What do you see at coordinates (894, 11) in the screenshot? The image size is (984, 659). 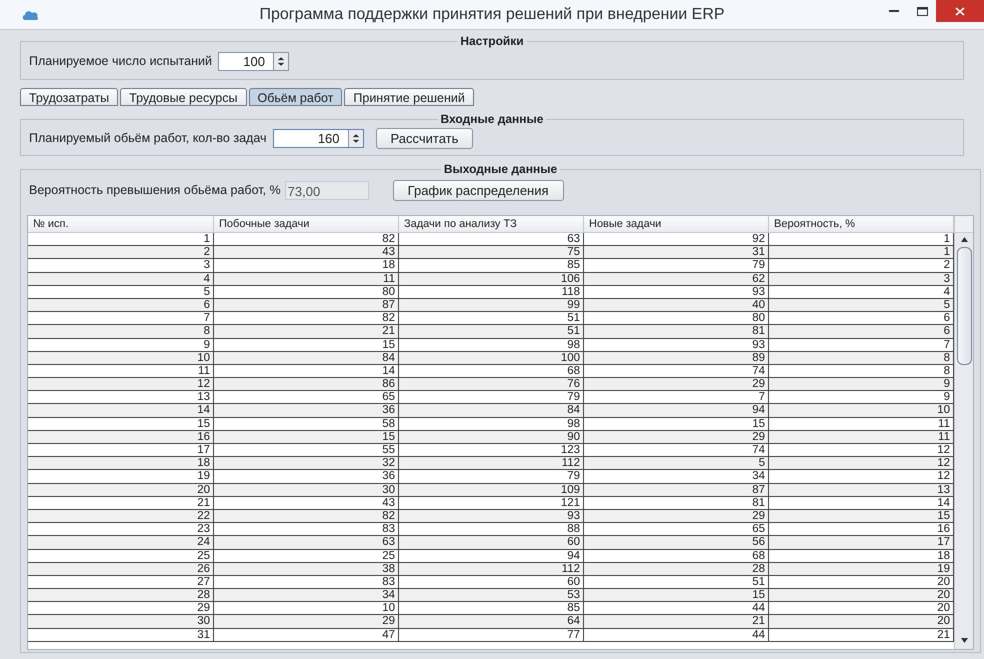 I see `minimize-icon` at bounding box center [894, 11].